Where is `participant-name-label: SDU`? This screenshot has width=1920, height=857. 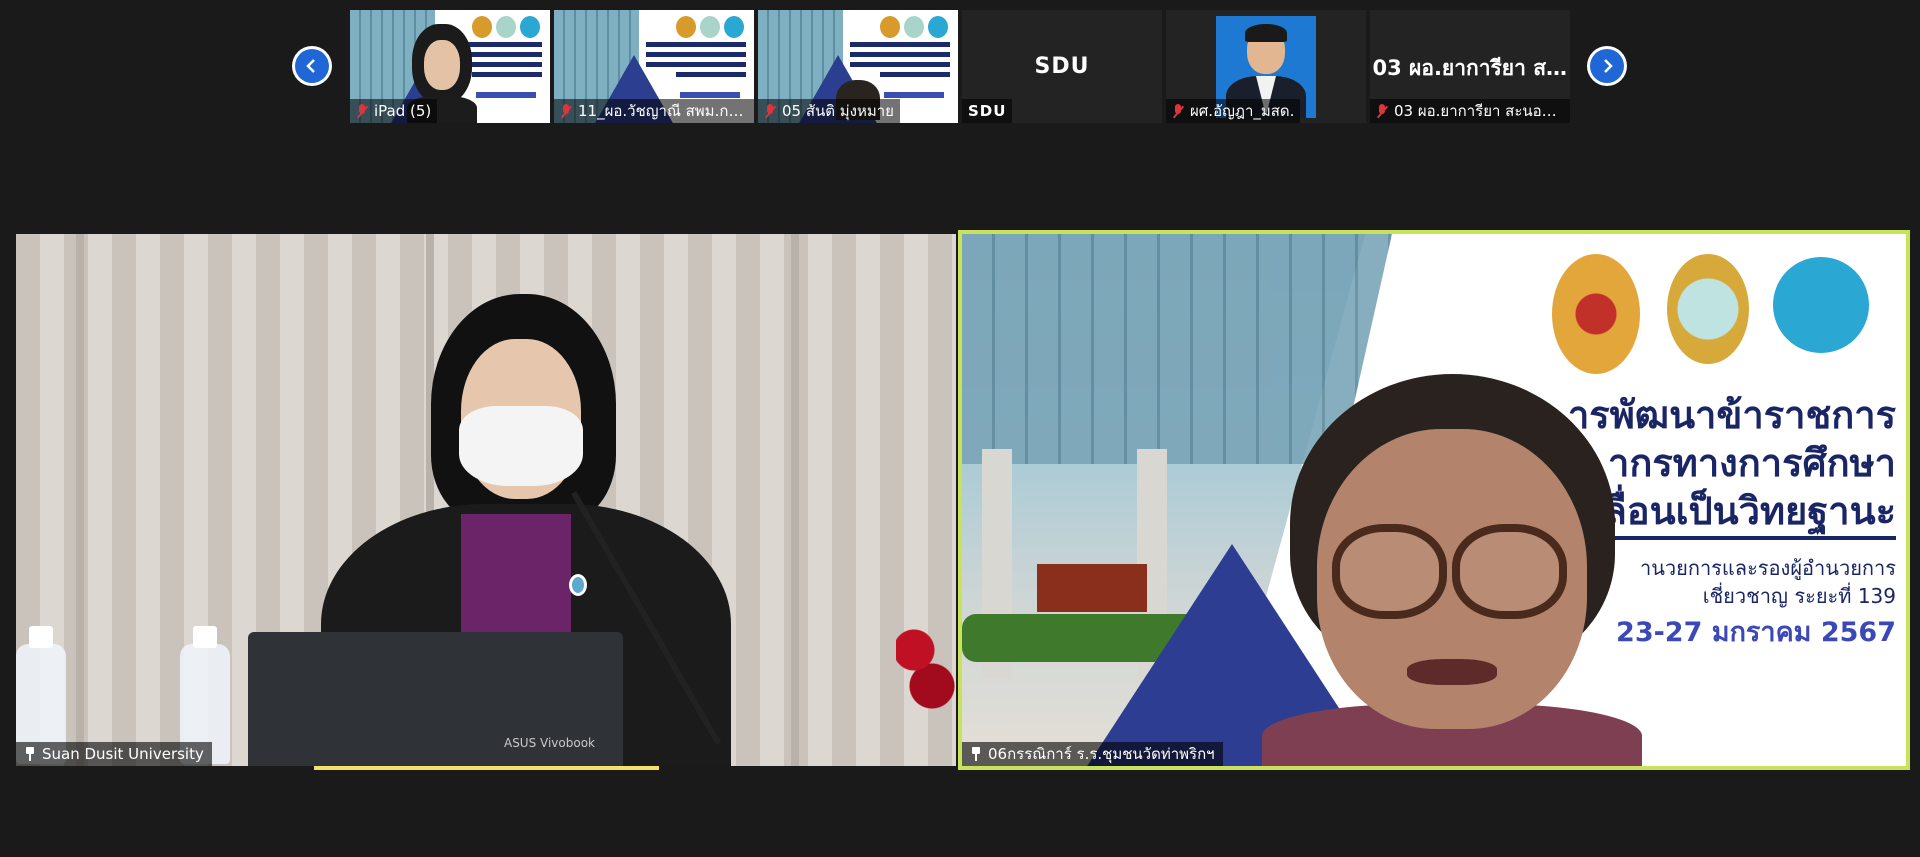
participant-name-label: SDU is located at coordinates (987, 111).